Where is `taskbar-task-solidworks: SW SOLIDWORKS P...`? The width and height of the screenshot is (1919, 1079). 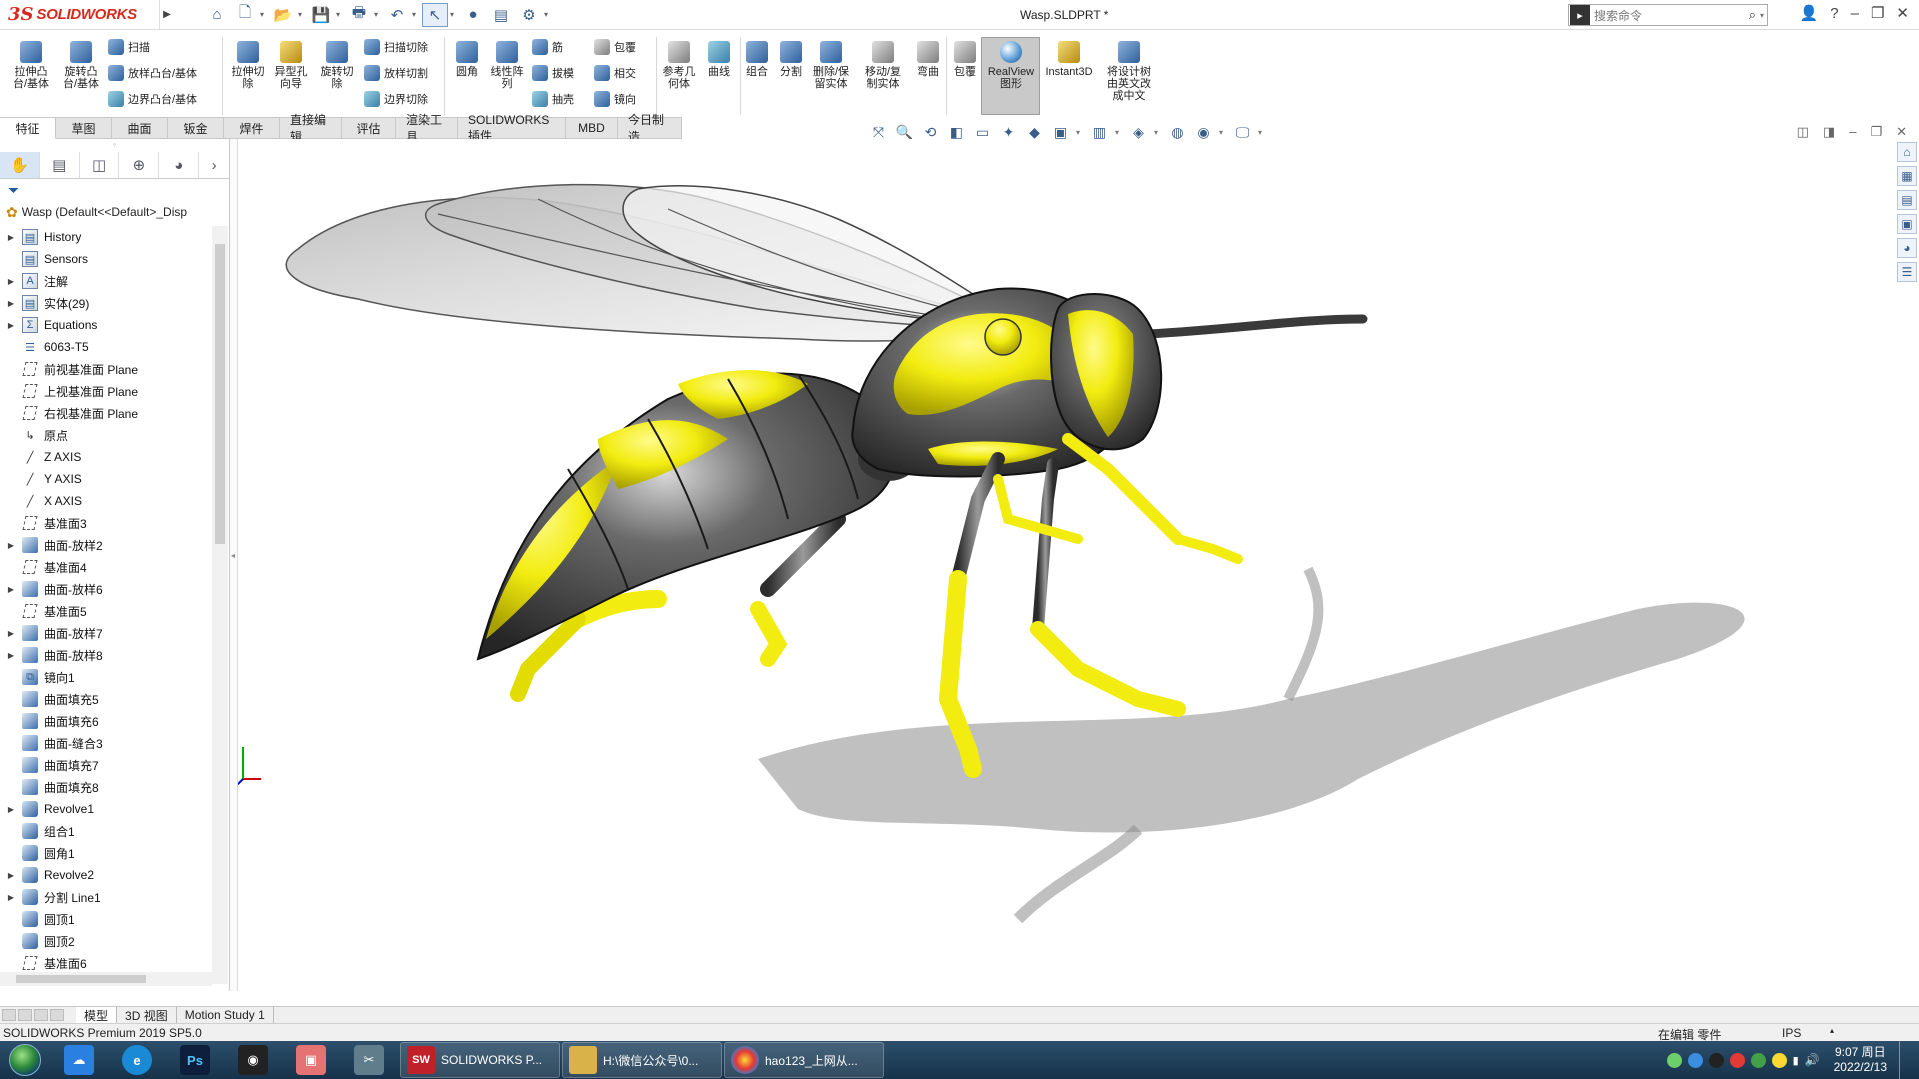 taskbar-task-solidworks: SW SOLIDWORKS P... is located at coordinates (480, 1060).